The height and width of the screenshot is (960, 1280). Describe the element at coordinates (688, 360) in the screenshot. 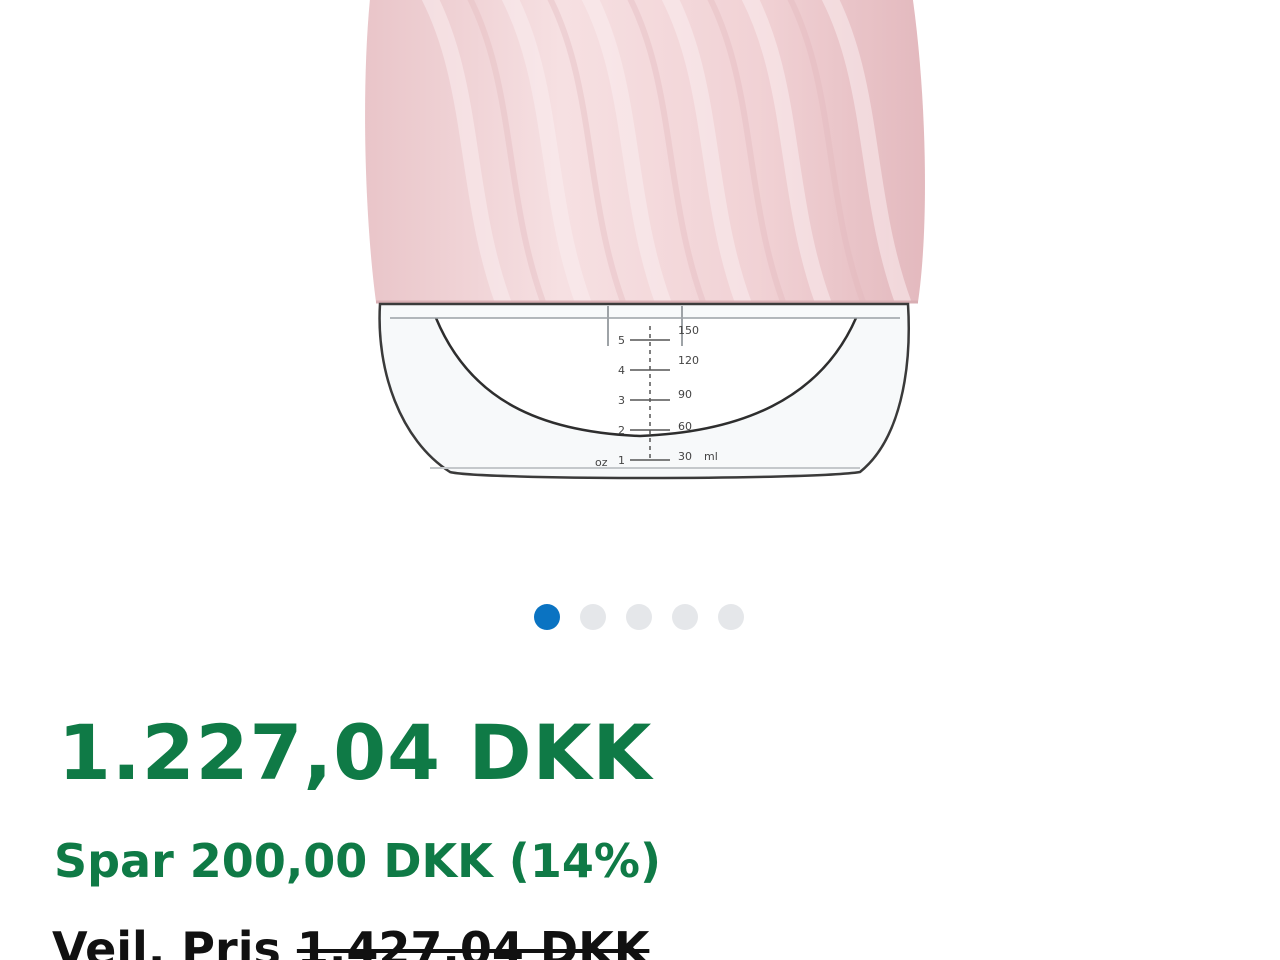

I see `ml-mark: 120` at that location.